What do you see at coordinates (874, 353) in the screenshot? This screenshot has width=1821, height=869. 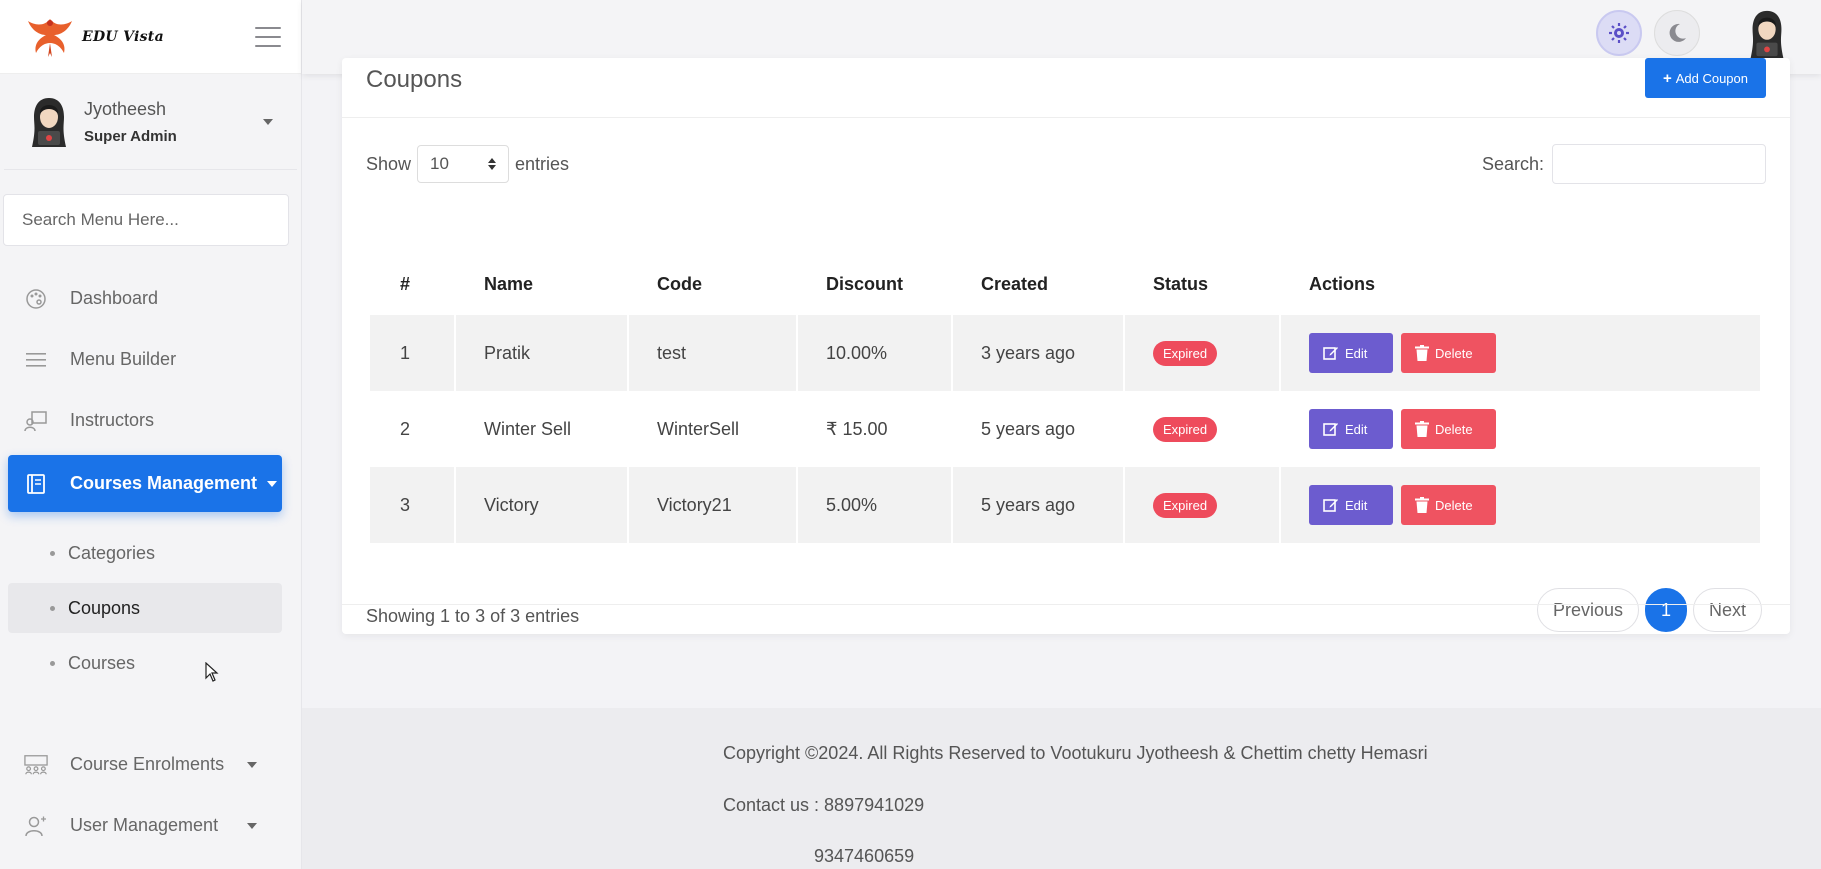 I see `cell-discount: 10.00%` at bounding box center [874, 353].